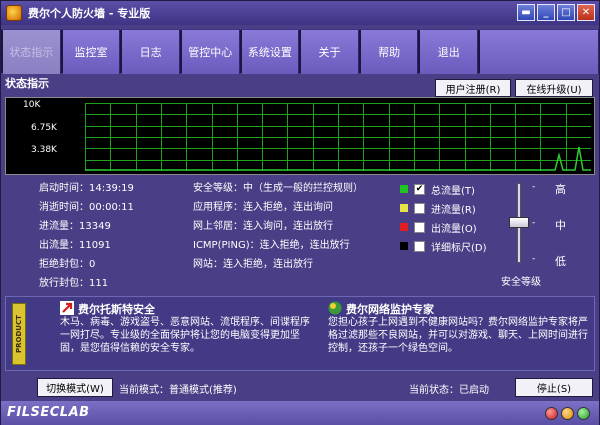 The width and height of the screenshot is (600, 425). Describe the element at coordinates (263, 226) in the screenshot. I see `info-mid-line: 网上邻居：连入询问，连出放行` at that location.